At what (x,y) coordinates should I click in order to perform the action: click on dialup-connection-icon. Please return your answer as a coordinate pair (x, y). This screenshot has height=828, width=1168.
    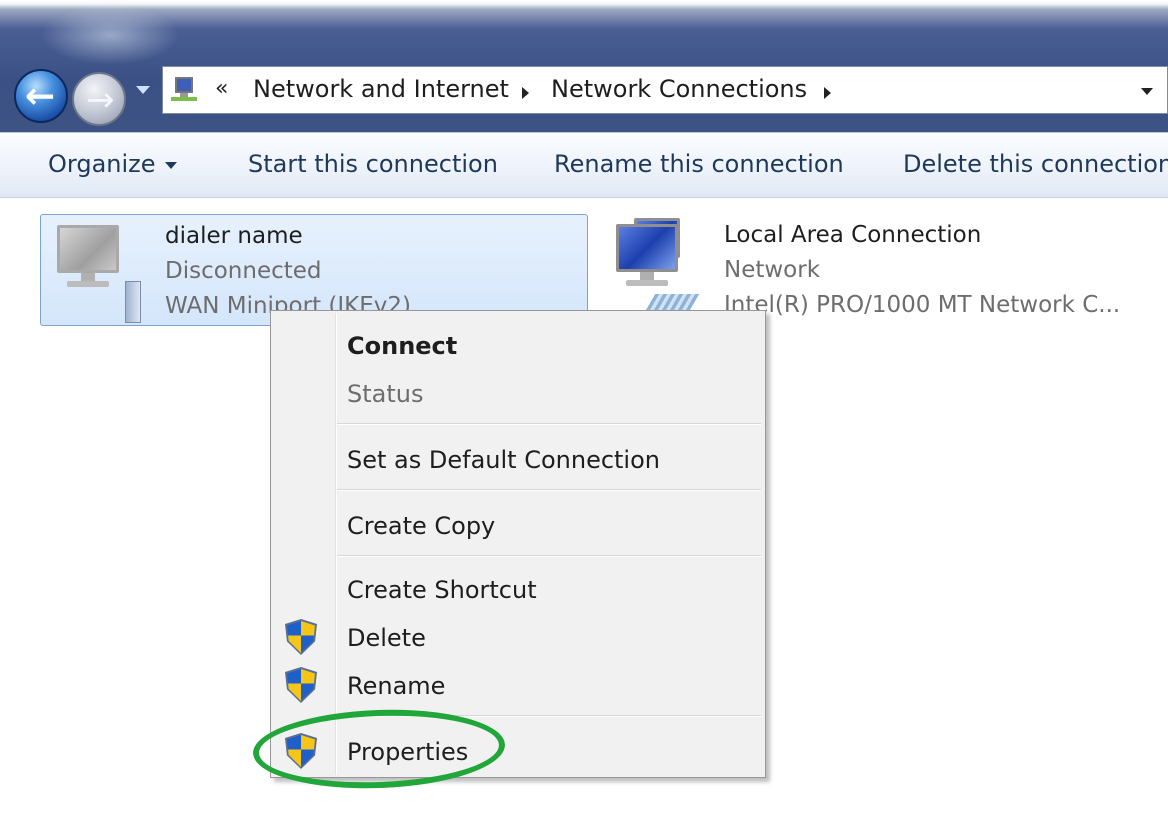
    Looking at the image, I should click on (94, 271).